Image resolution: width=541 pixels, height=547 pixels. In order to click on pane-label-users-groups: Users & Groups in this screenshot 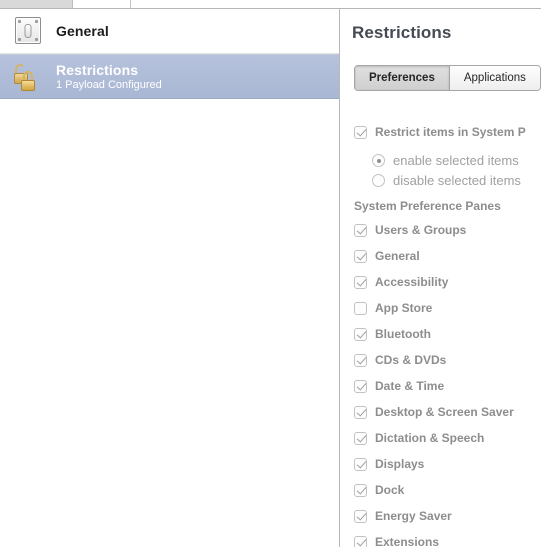, I will do `click(421, 230)`.